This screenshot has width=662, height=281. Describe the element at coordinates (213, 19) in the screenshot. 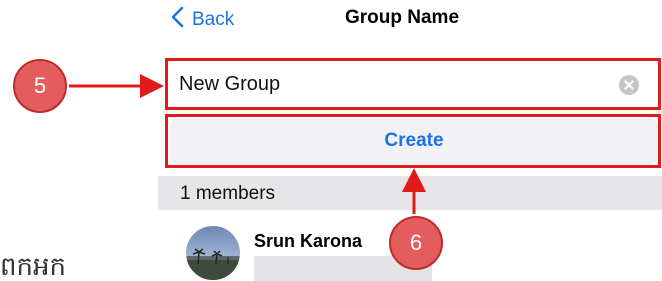

I see `back-label: Back` at that location.